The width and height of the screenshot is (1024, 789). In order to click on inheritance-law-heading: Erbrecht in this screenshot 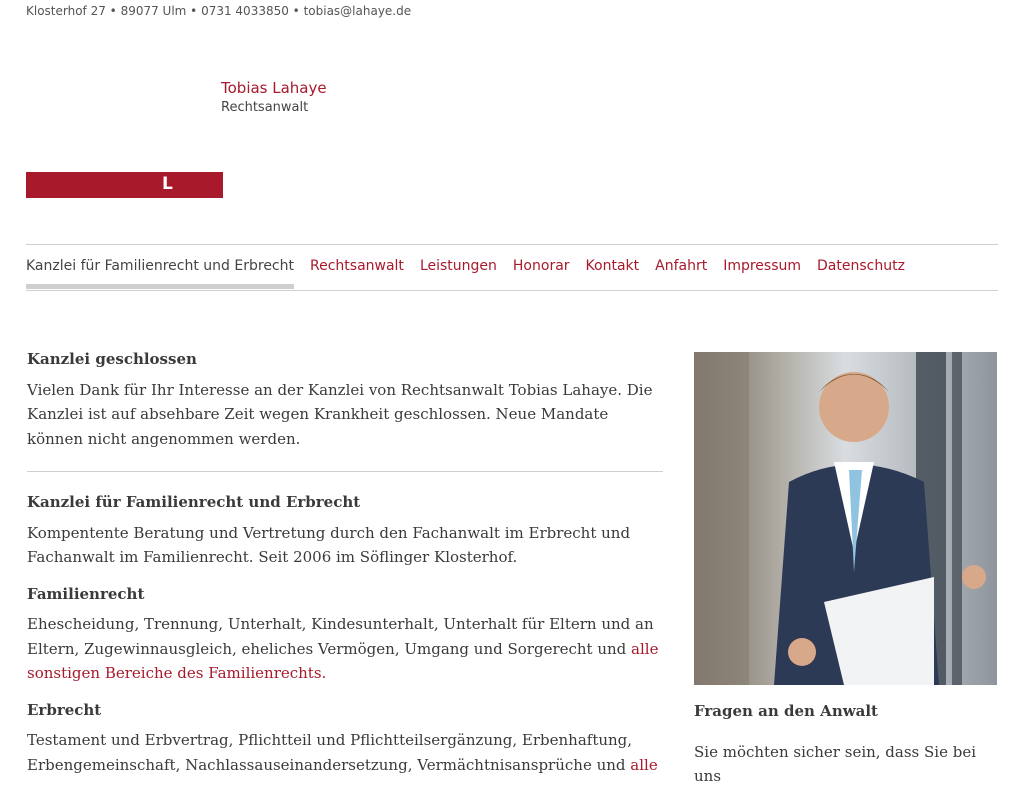, I will do `click(64, 709)`.